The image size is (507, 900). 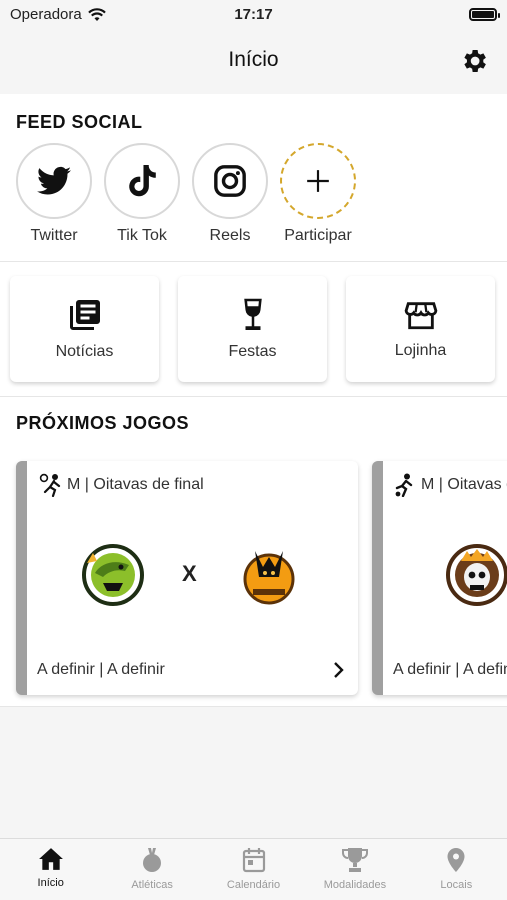 I want to click on quick-link-noticias: Notícias, so click(x=84, y=329).